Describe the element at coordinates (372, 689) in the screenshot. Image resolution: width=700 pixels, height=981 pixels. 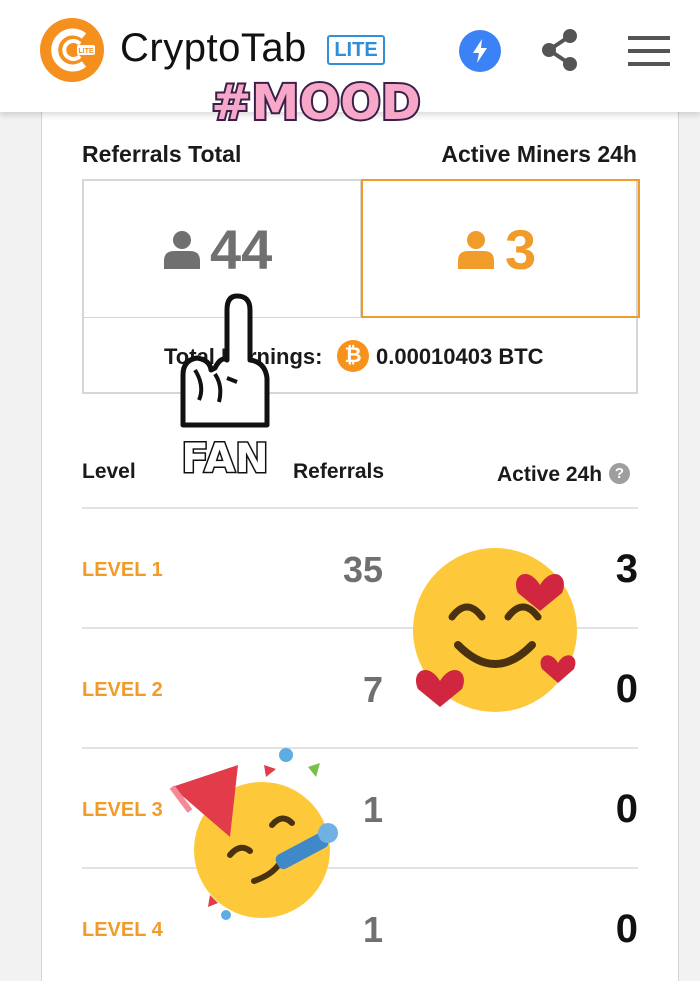
I see `referrals-count: 7` at that location.